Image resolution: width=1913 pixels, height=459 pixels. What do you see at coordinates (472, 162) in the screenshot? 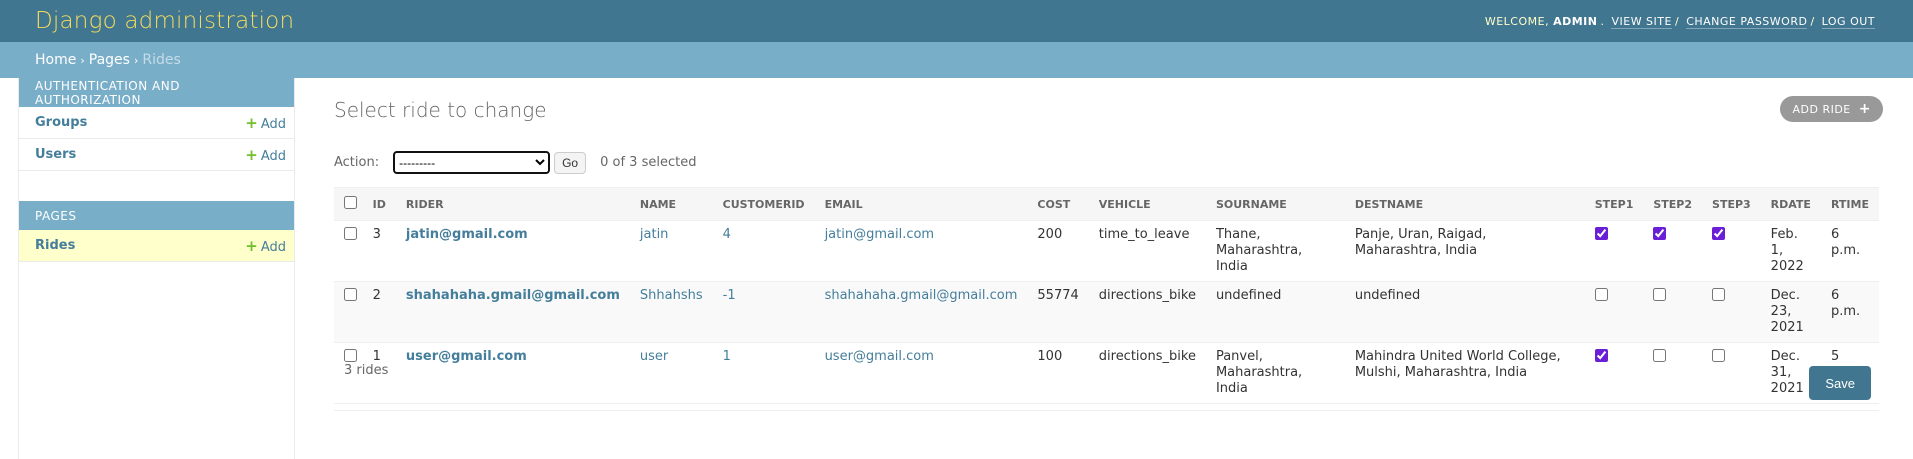
I see `action-select: ---------` at bounding box center [472, 162].